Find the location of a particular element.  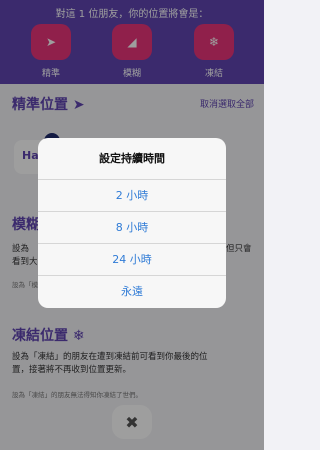

duration-option-8h: 8 小時 is located at coordinates (132, 228).